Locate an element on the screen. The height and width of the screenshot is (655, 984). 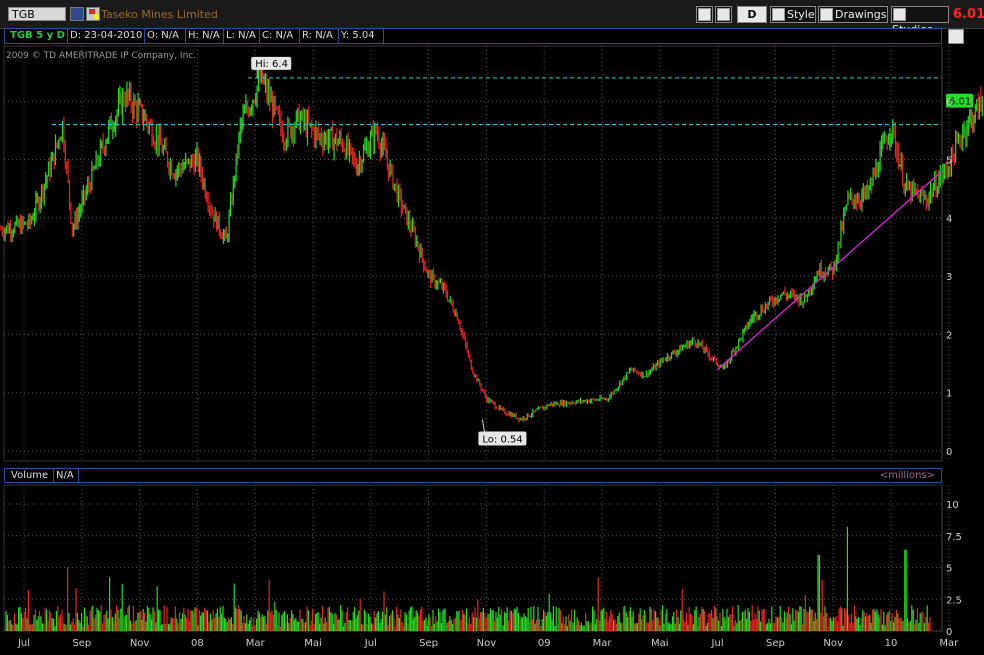
trendline is located at coordinates (830, 270).